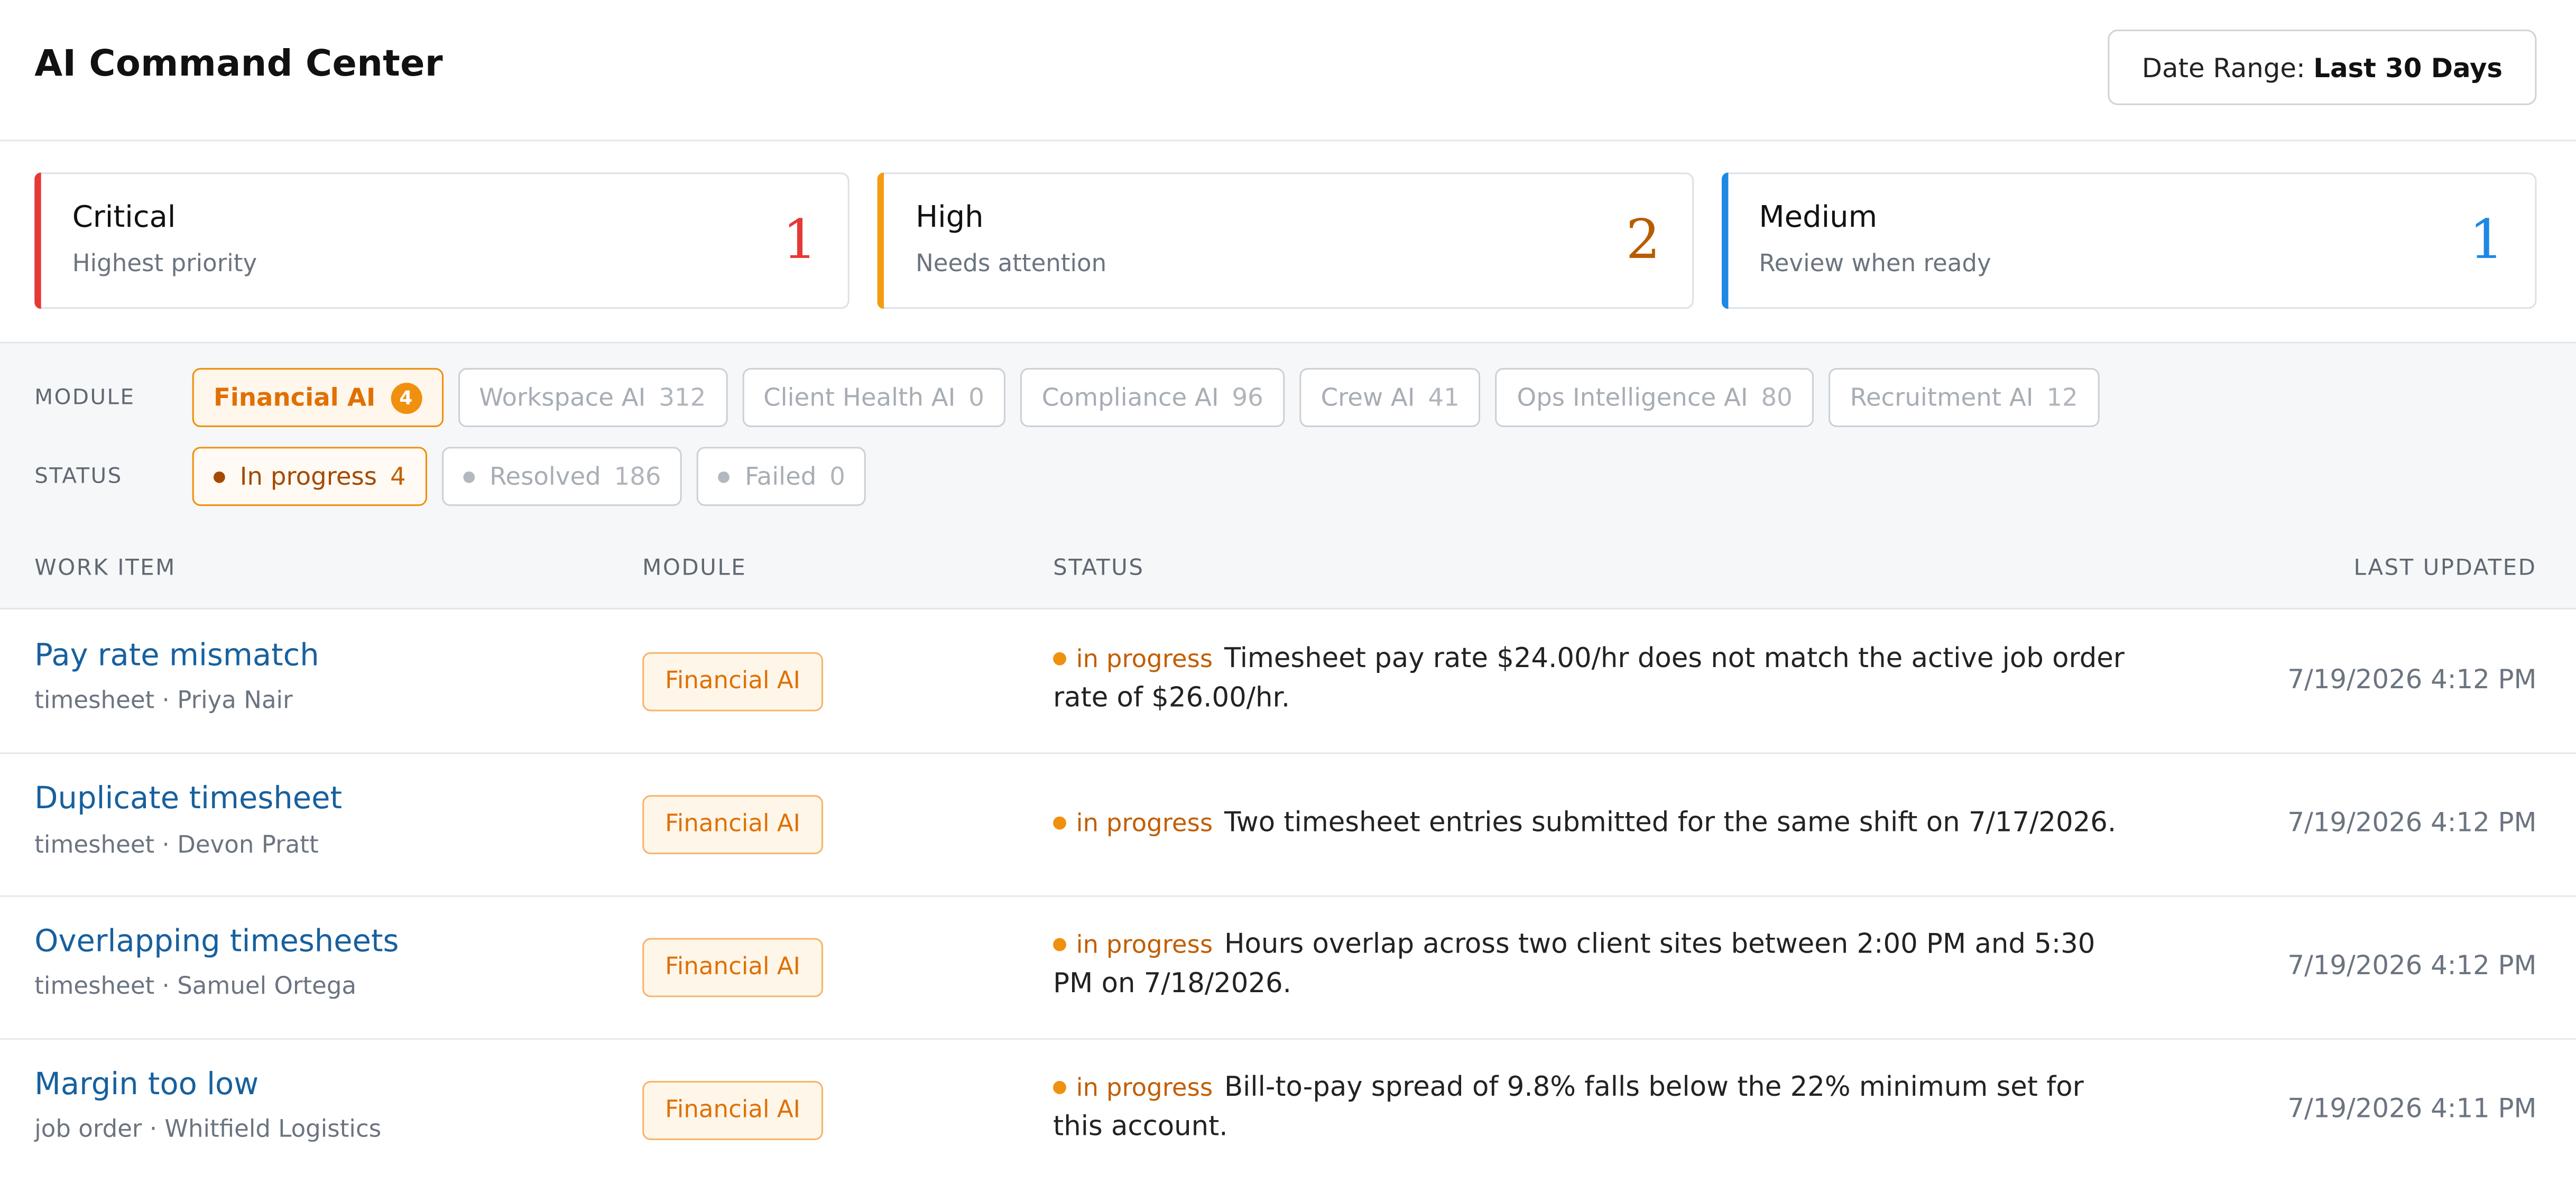 The height and width of the screenshot is (1183, 2576). What do you see at coordinates (950, 217) in the screenshot?
I see `priority-label: High` at bounding box center [950, 217].